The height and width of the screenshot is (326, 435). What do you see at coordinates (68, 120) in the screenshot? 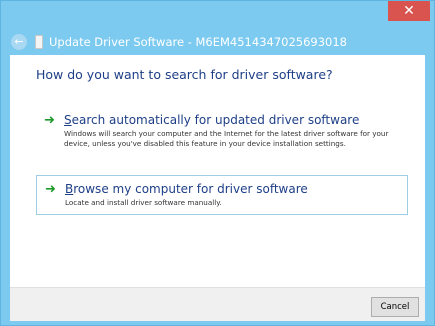
I see `access-key-letter: S` at bounding box center [68, 120].